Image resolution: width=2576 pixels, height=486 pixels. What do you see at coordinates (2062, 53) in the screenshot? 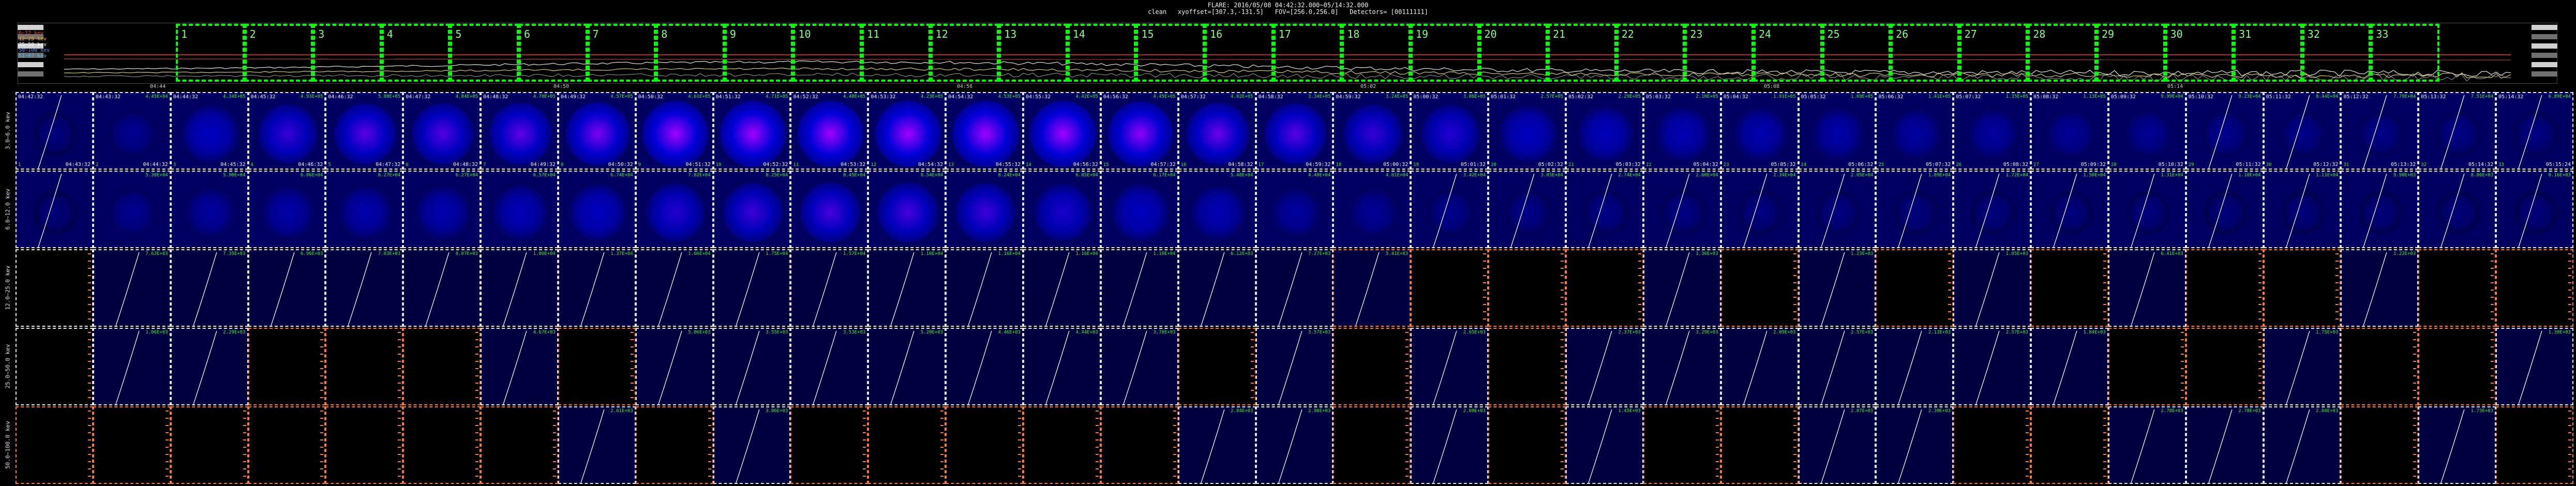
I see `segment-box: 28` at bounding box center [2062, 53].